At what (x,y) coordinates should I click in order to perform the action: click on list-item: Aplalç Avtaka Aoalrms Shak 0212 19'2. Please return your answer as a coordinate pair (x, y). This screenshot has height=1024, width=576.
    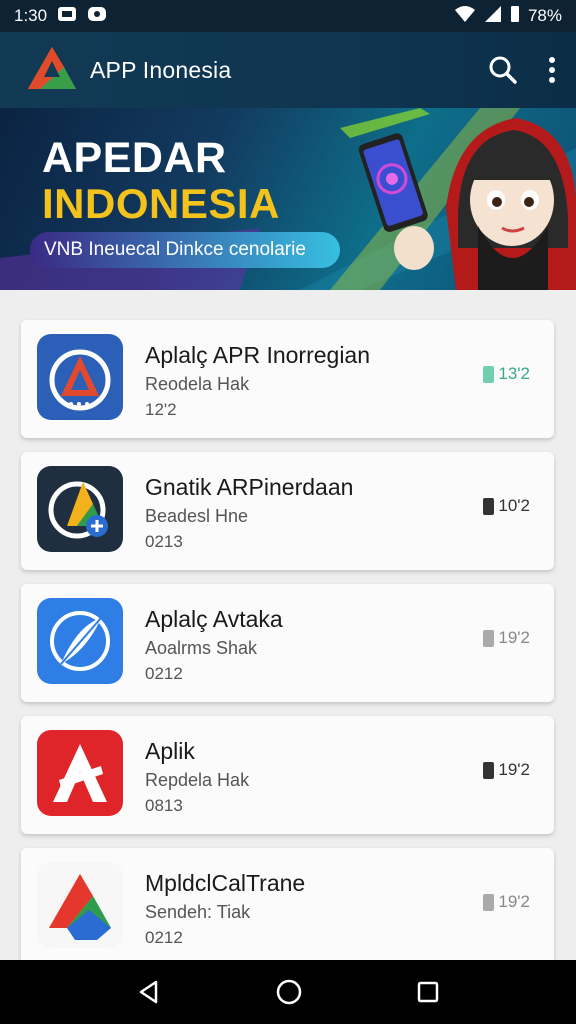
    Looking at the image, I should click on (287, 643).